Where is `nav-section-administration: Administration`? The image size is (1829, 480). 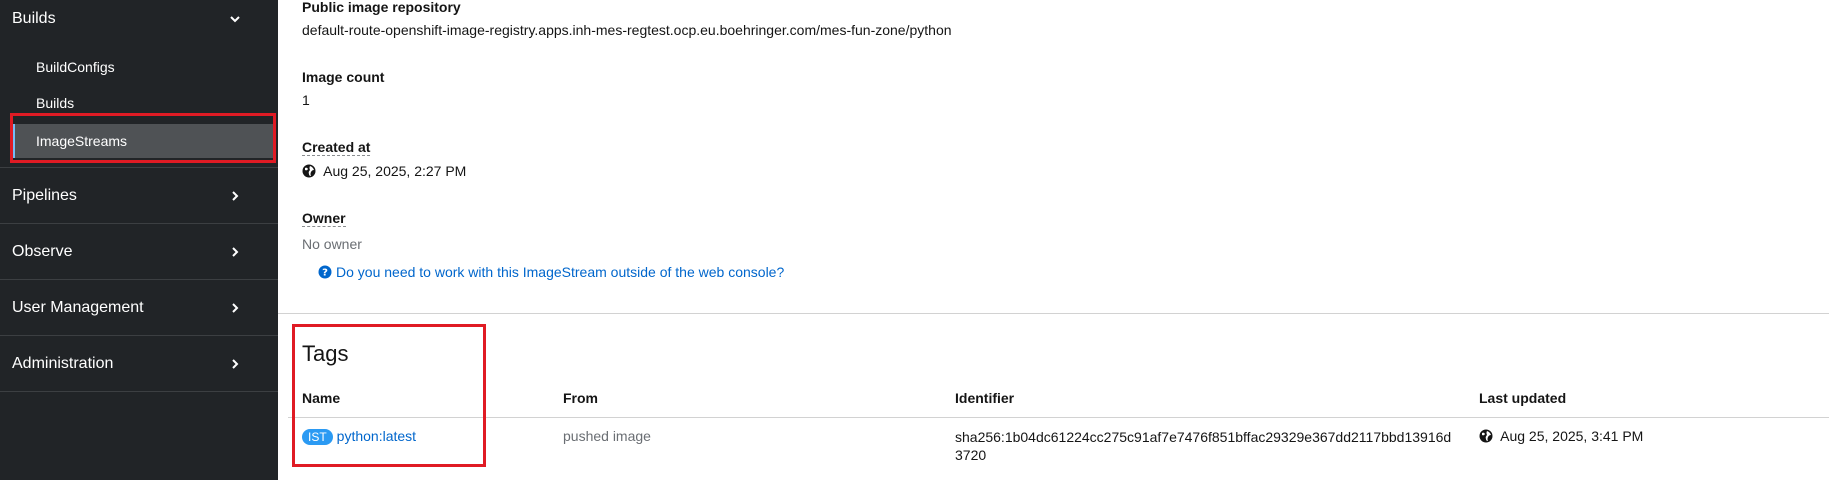
nav-section-administration: Administration is located at coordinates (139, 363).